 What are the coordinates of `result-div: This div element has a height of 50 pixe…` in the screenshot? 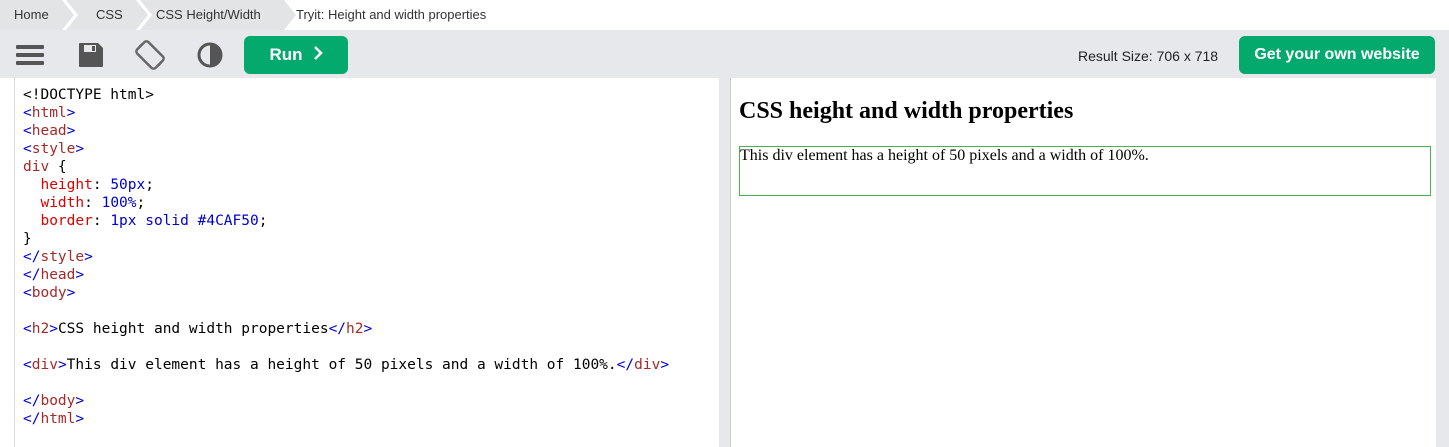 It's located at (1085, 171).